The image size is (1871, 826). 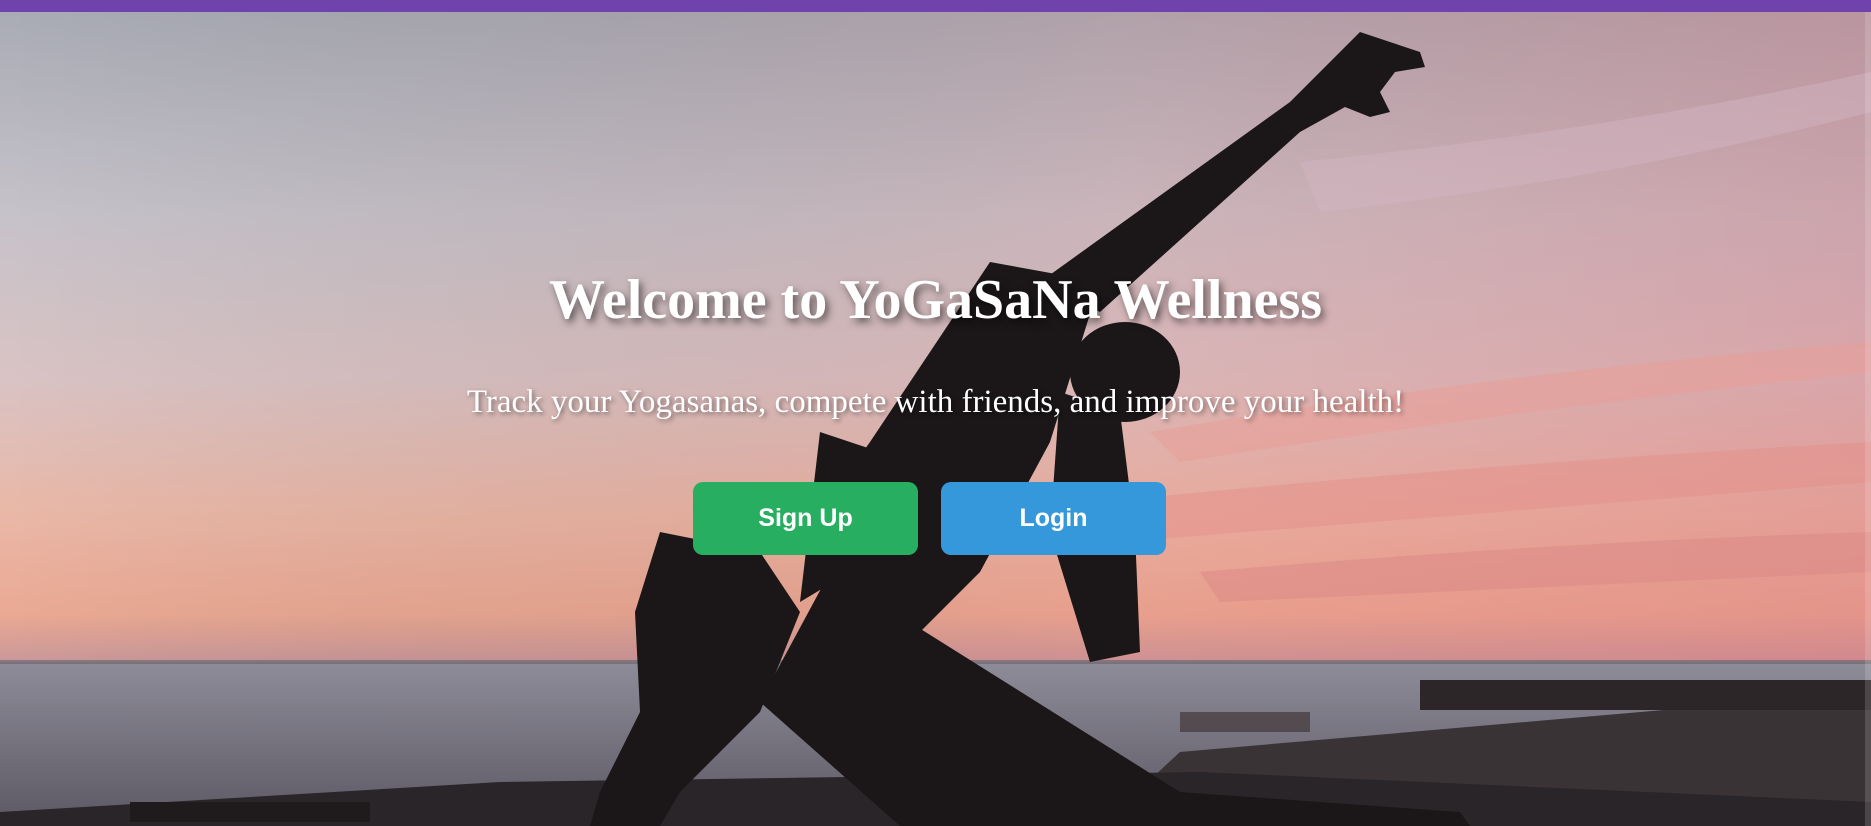 I want to click on scrollbar, so click(x=1868, y=419).